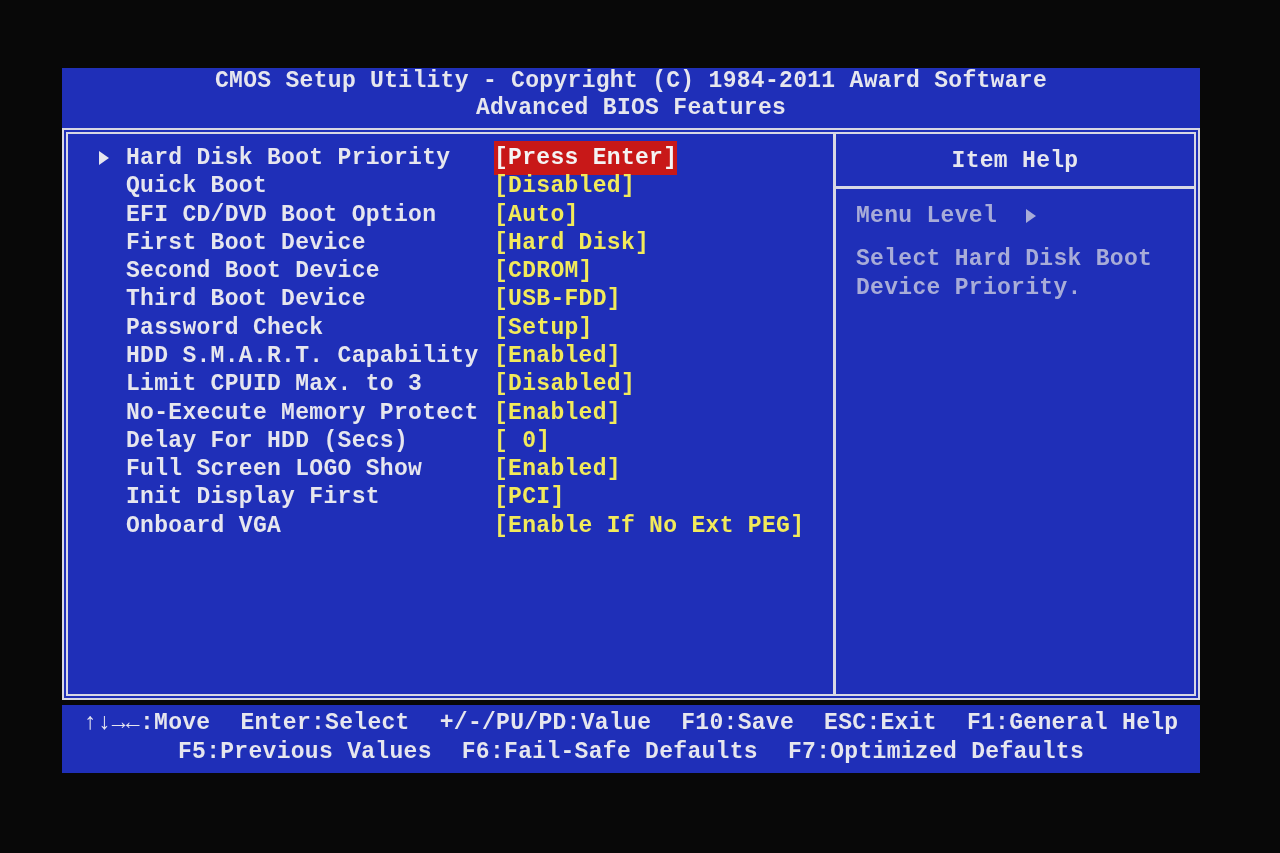 The width and height of the screenshot is (1280, 853). I want to click on setting-label: Third Boot Device, so click(246, 300).